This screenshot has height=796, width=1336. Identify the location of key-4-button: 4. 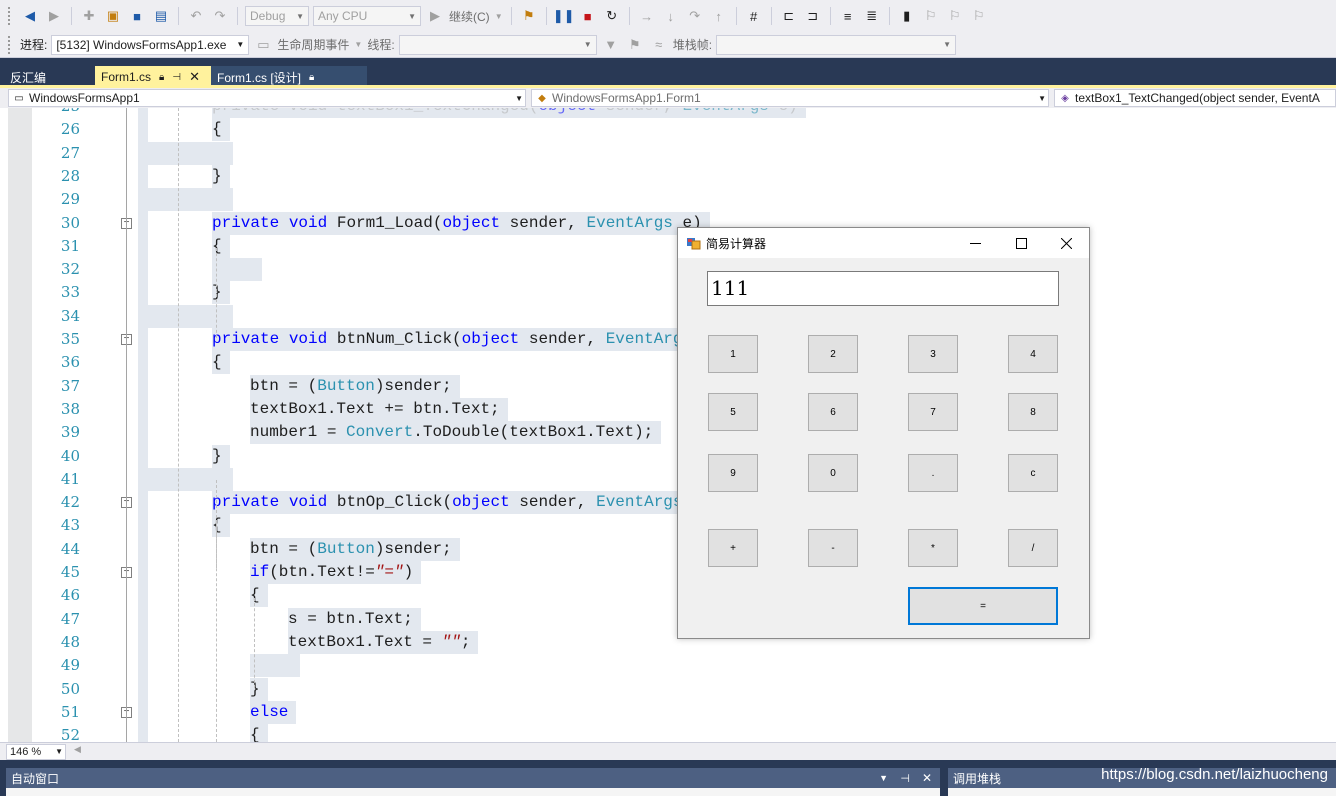
(1033, 354).